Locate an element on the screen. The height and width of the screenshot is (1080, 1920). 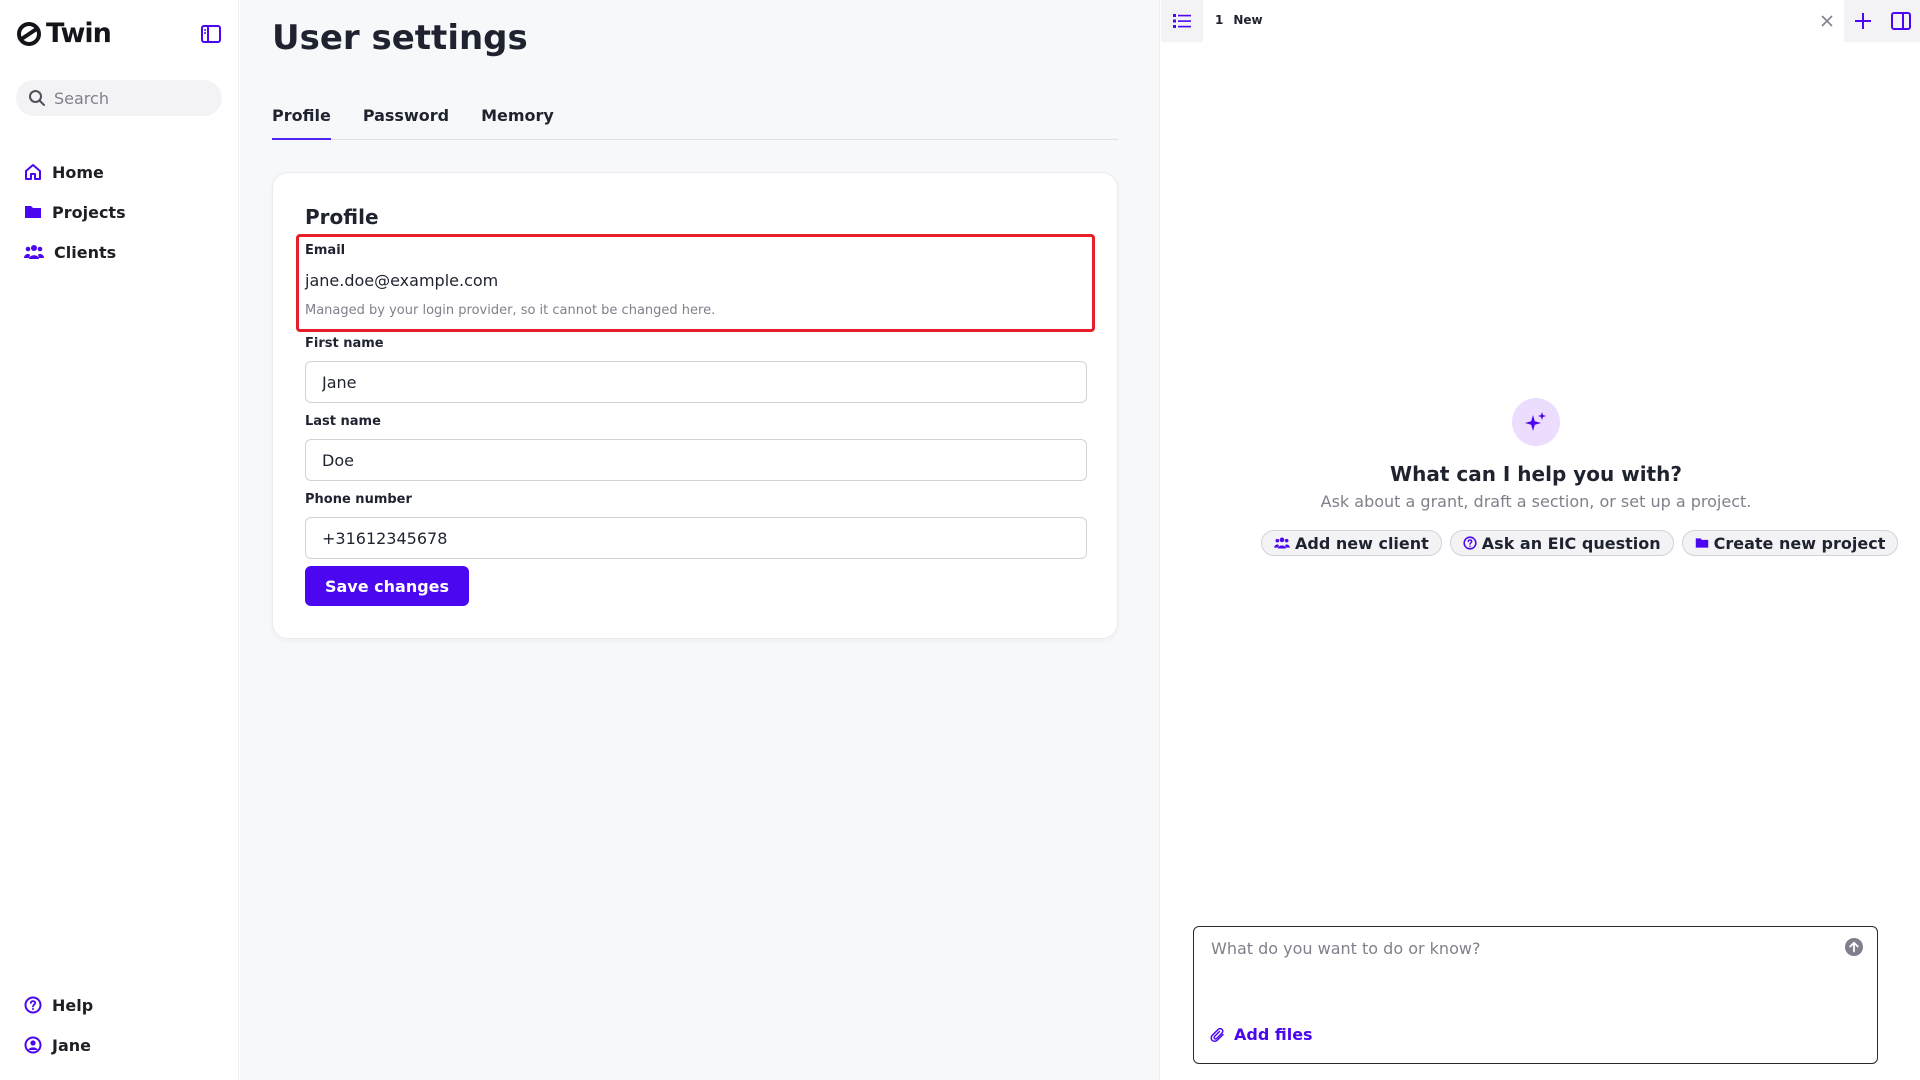
profile-heading: Profile is located at coordinates (342, 217).